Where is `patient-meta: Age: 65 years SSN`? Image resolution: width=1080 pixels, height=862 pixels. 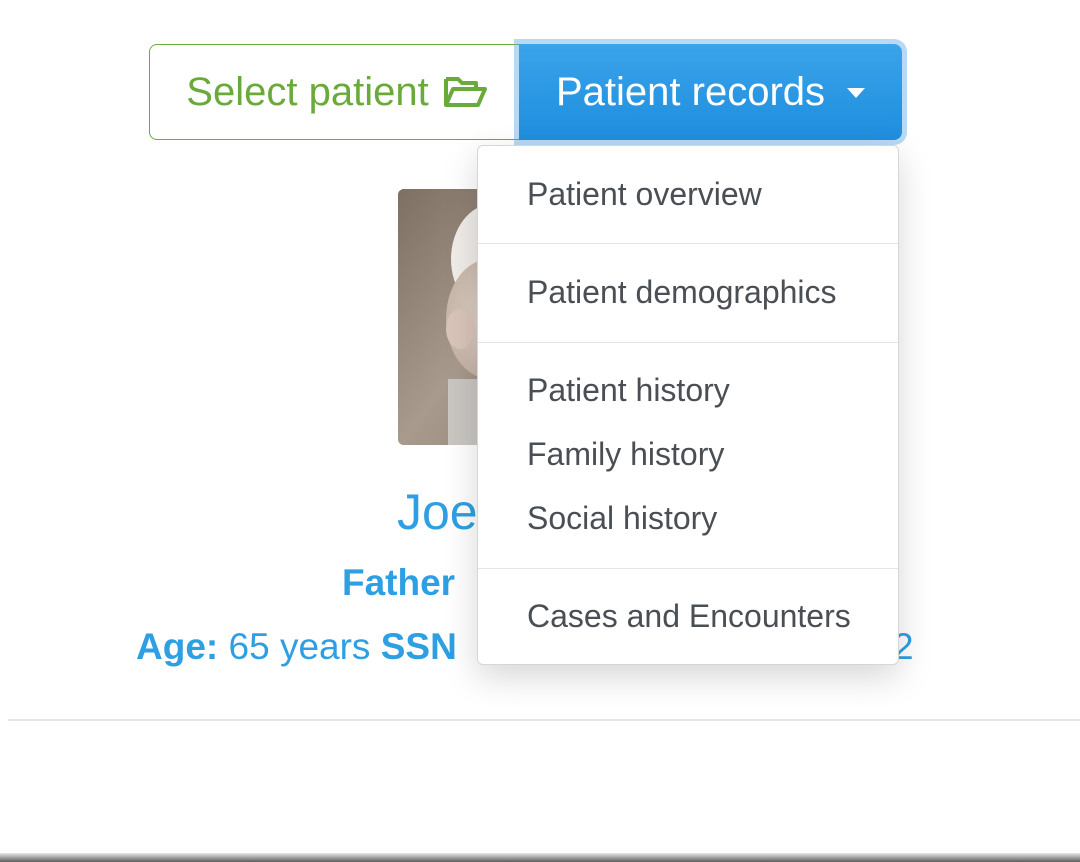 patient-meta: Age: 65 years SSN is located at coordinates (296, 647).